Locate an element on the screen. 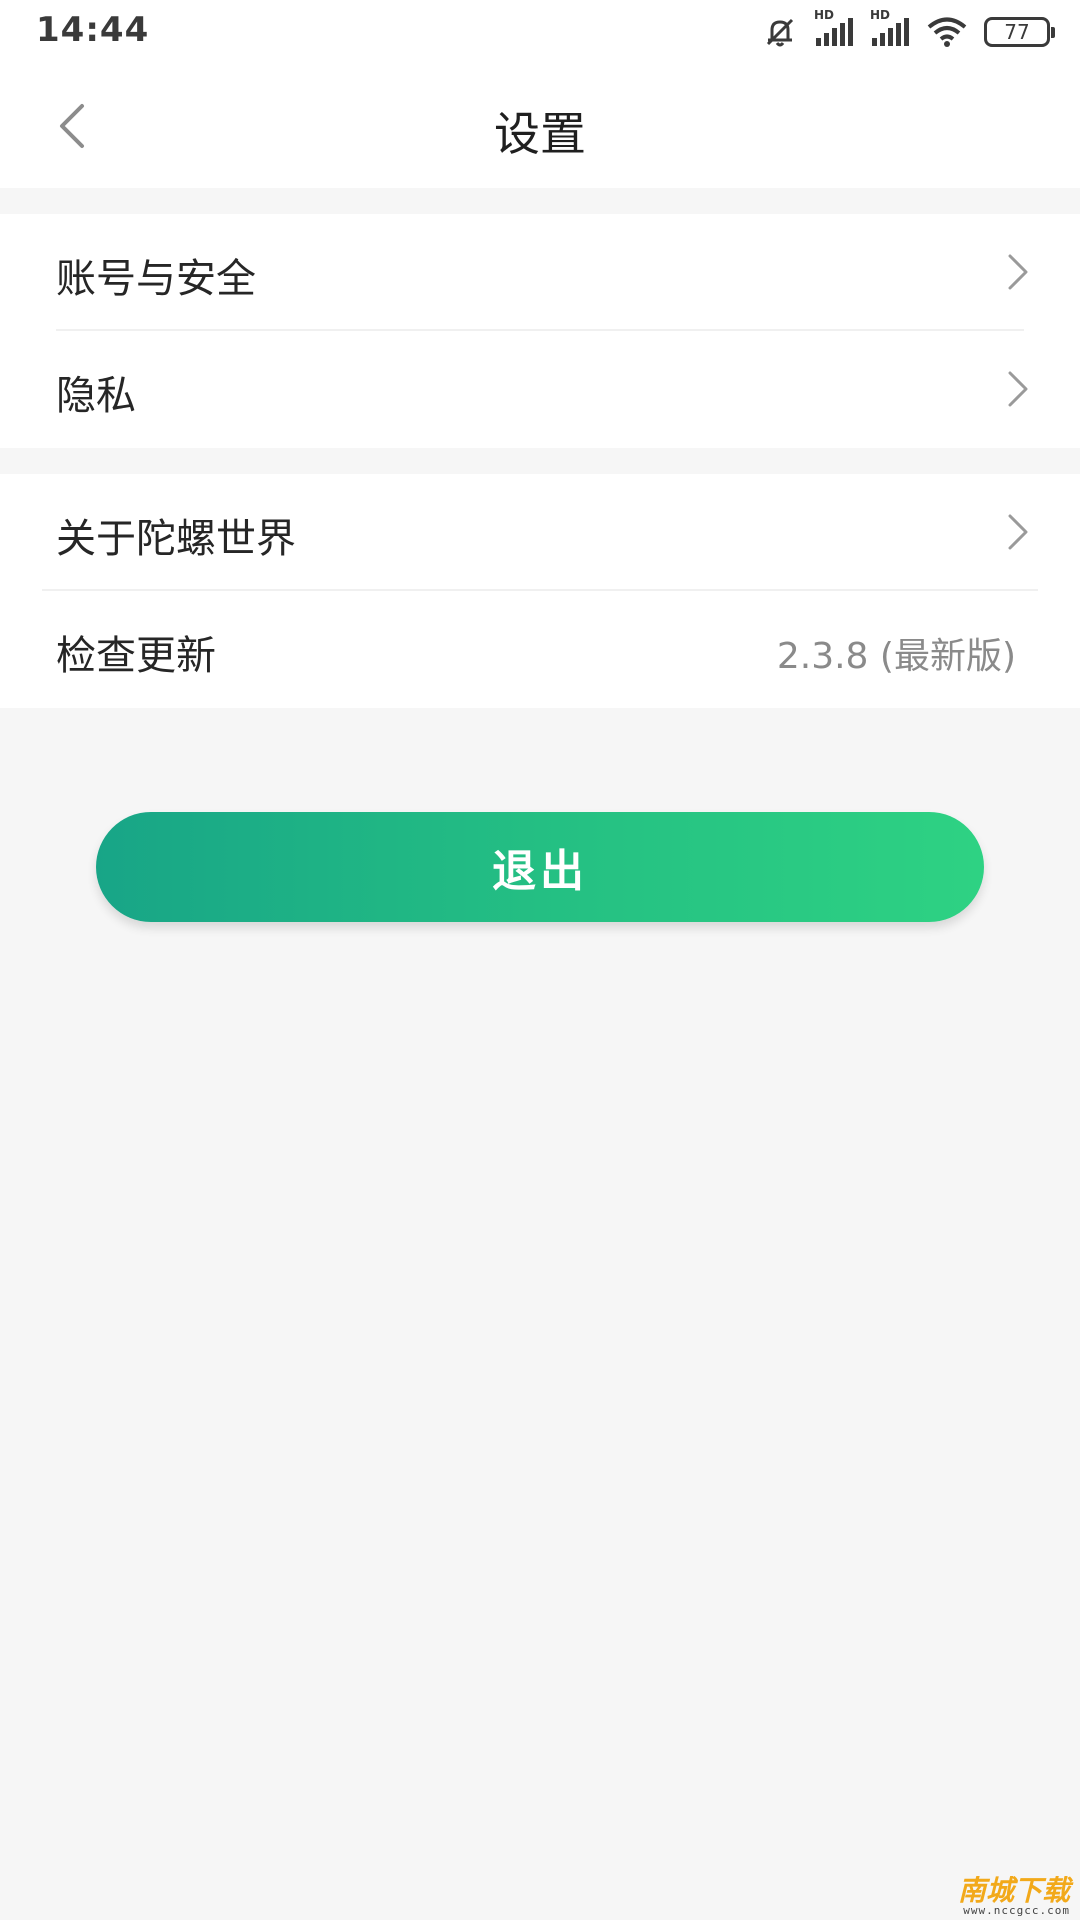  status-bar: 14:44 HD HD 77 is located at coordinates (540, 32).